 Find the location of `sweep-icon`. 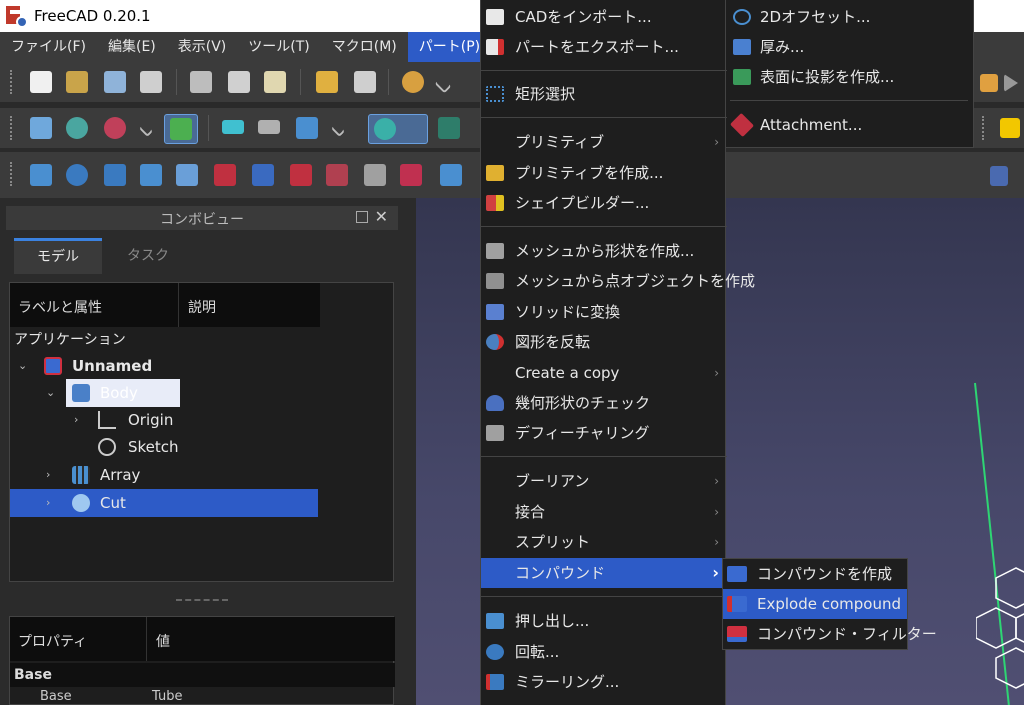

sweep-icon is located at coordinates (337, 175).